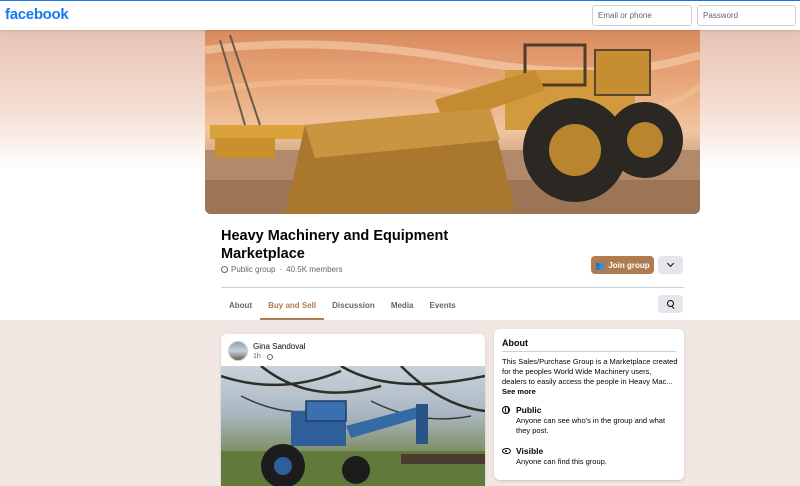 The width and height of the screenshot is (800, 486). I want to click on see-more-link: See more, so click(519, 391).